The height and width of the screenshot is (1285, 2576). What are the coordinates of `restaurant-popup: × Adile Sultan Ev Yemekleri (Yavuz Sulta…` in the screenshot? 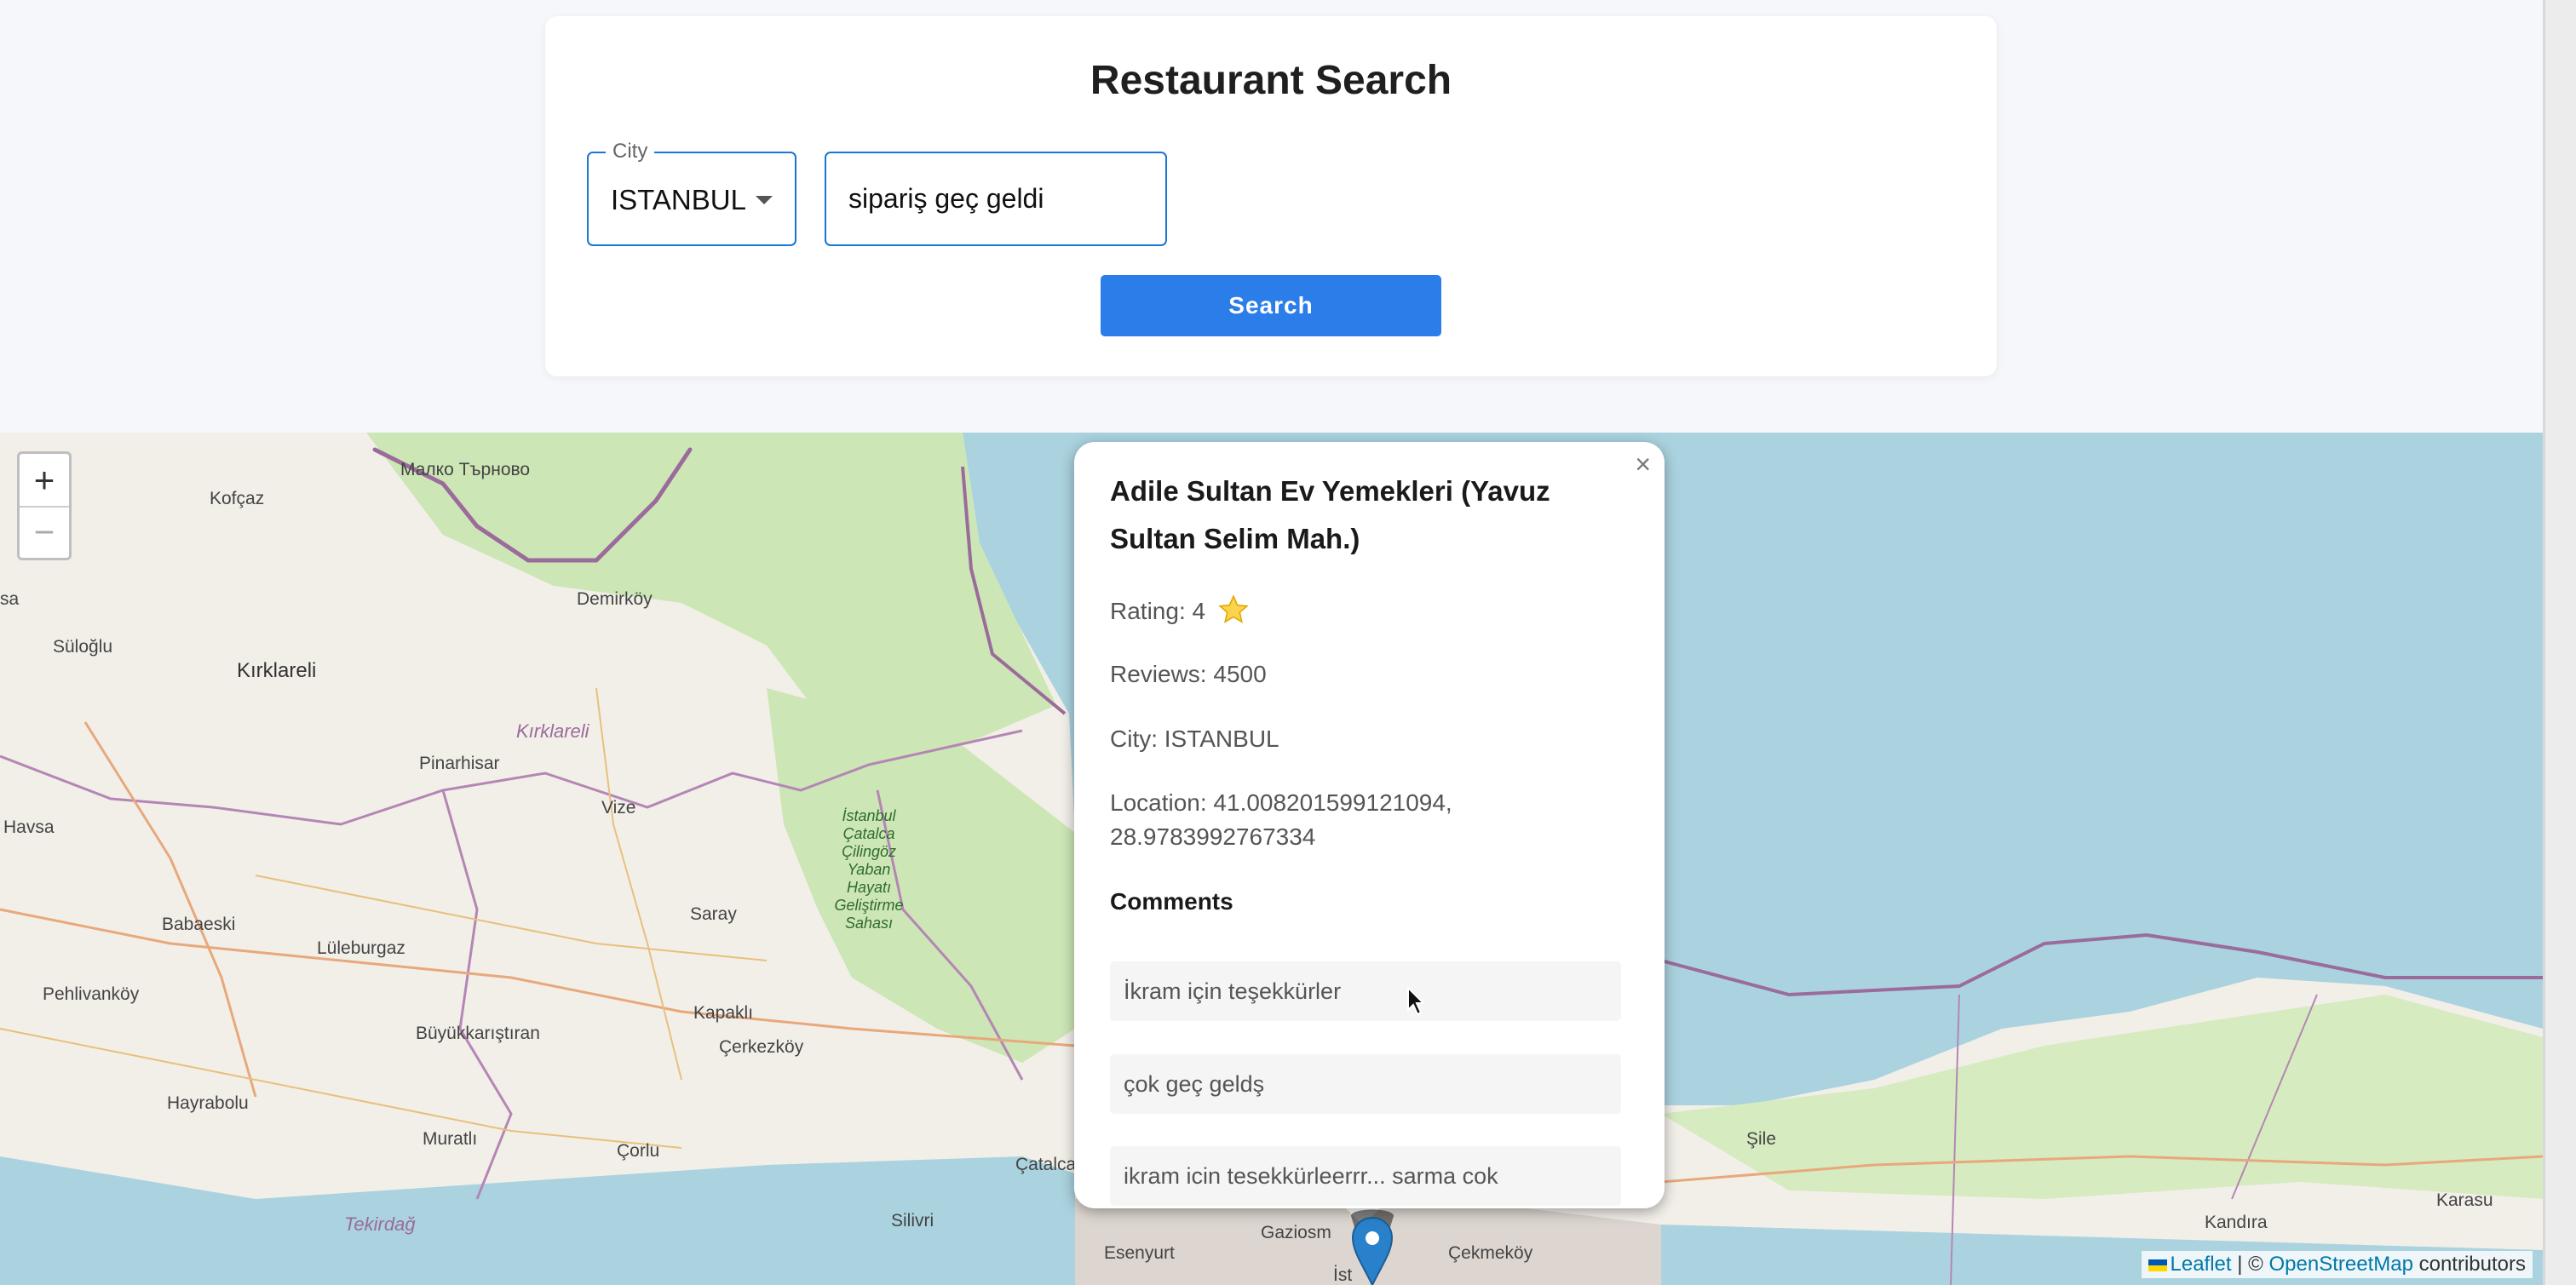 It's located at (1370, 825).